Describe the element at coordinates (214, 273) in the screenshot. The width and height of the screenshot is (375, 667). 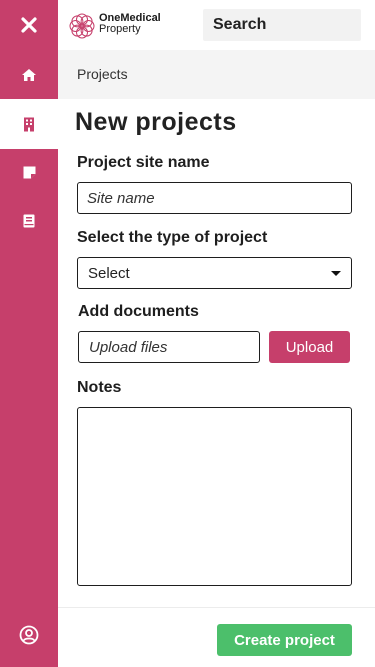
I see `project-type-select: Select` at that location.